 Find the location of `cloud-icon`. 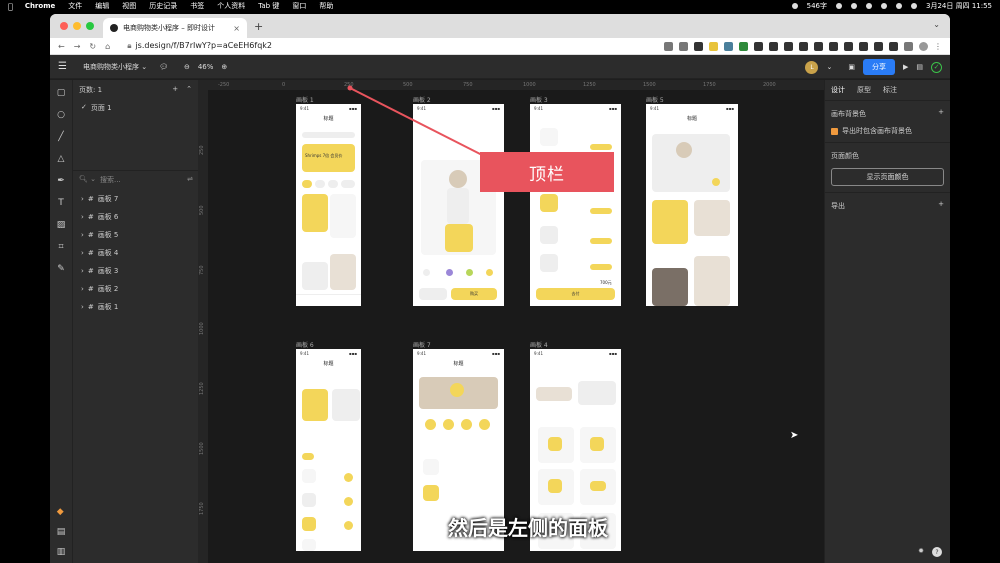

cloud-icon is located at coordinates (869, 6).